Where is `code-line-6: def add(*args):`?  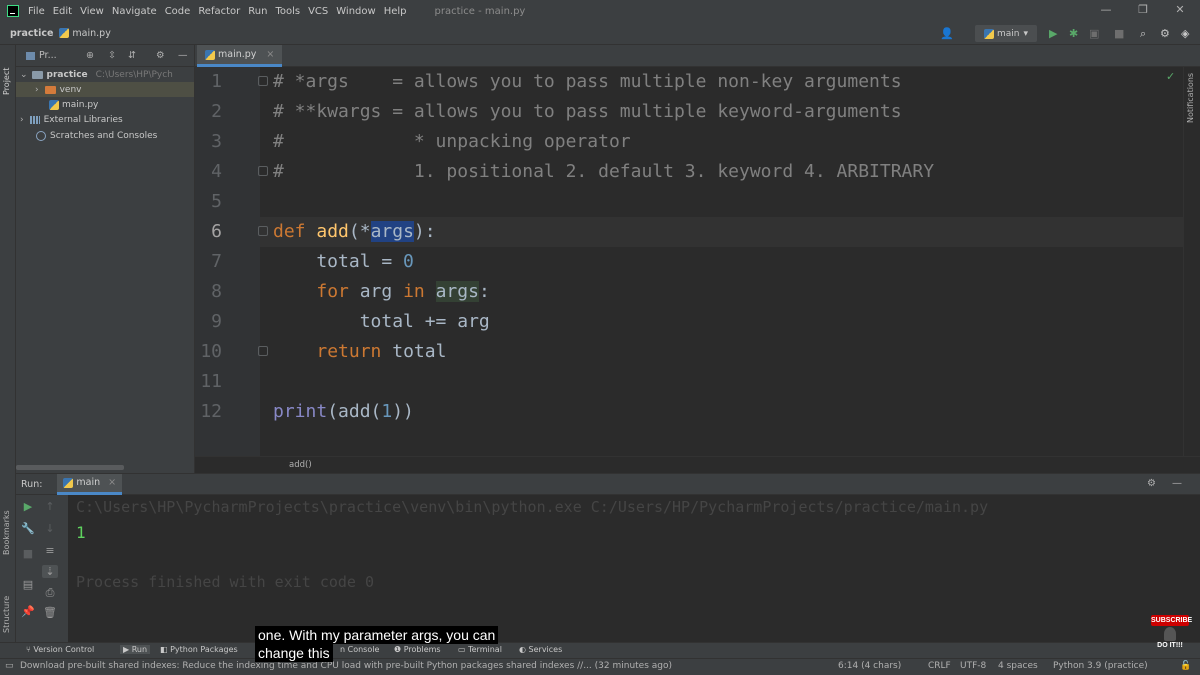 code-line-6: def add(*args): is located at coordinates (354, 231).